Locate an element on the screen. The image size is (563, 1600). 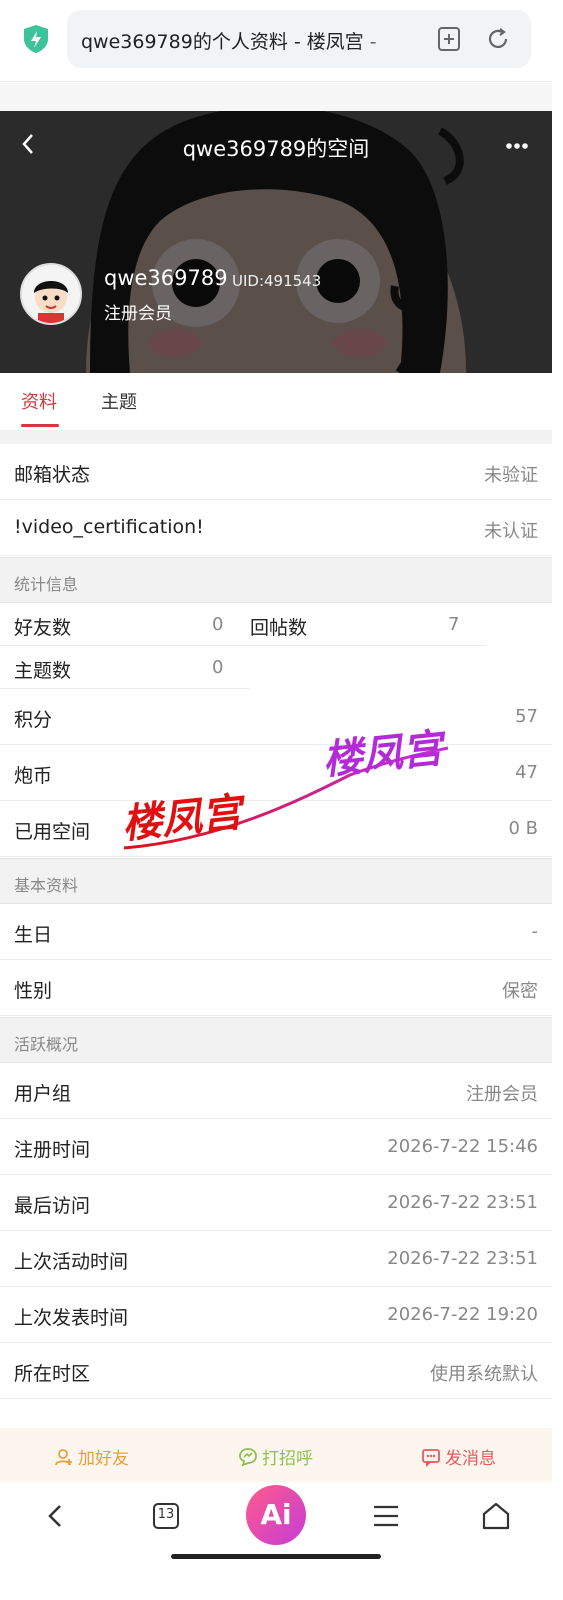
tab-count: 13 is located at coordinates (166, 1514).